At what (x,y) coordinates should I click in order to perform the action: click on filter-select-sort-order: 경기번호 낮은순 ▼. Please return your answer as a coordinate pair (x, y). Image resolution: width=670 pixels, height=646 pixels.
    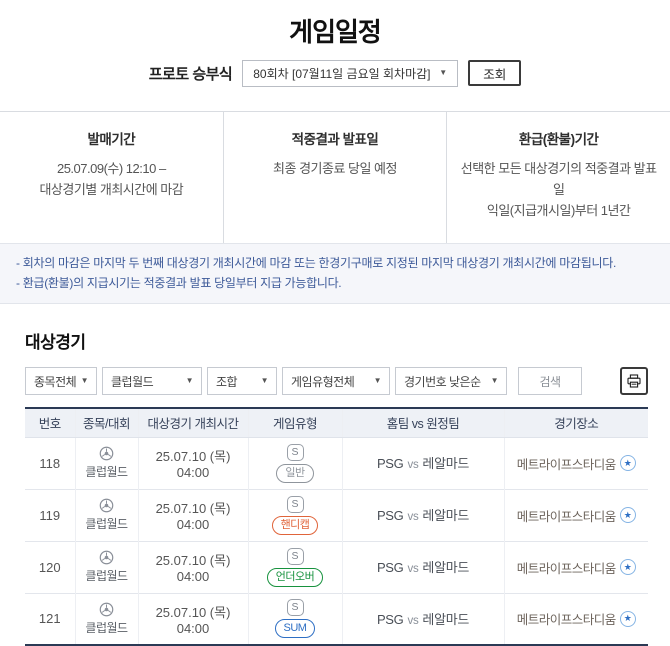
    Looking at the image, I should click on (451, 381).